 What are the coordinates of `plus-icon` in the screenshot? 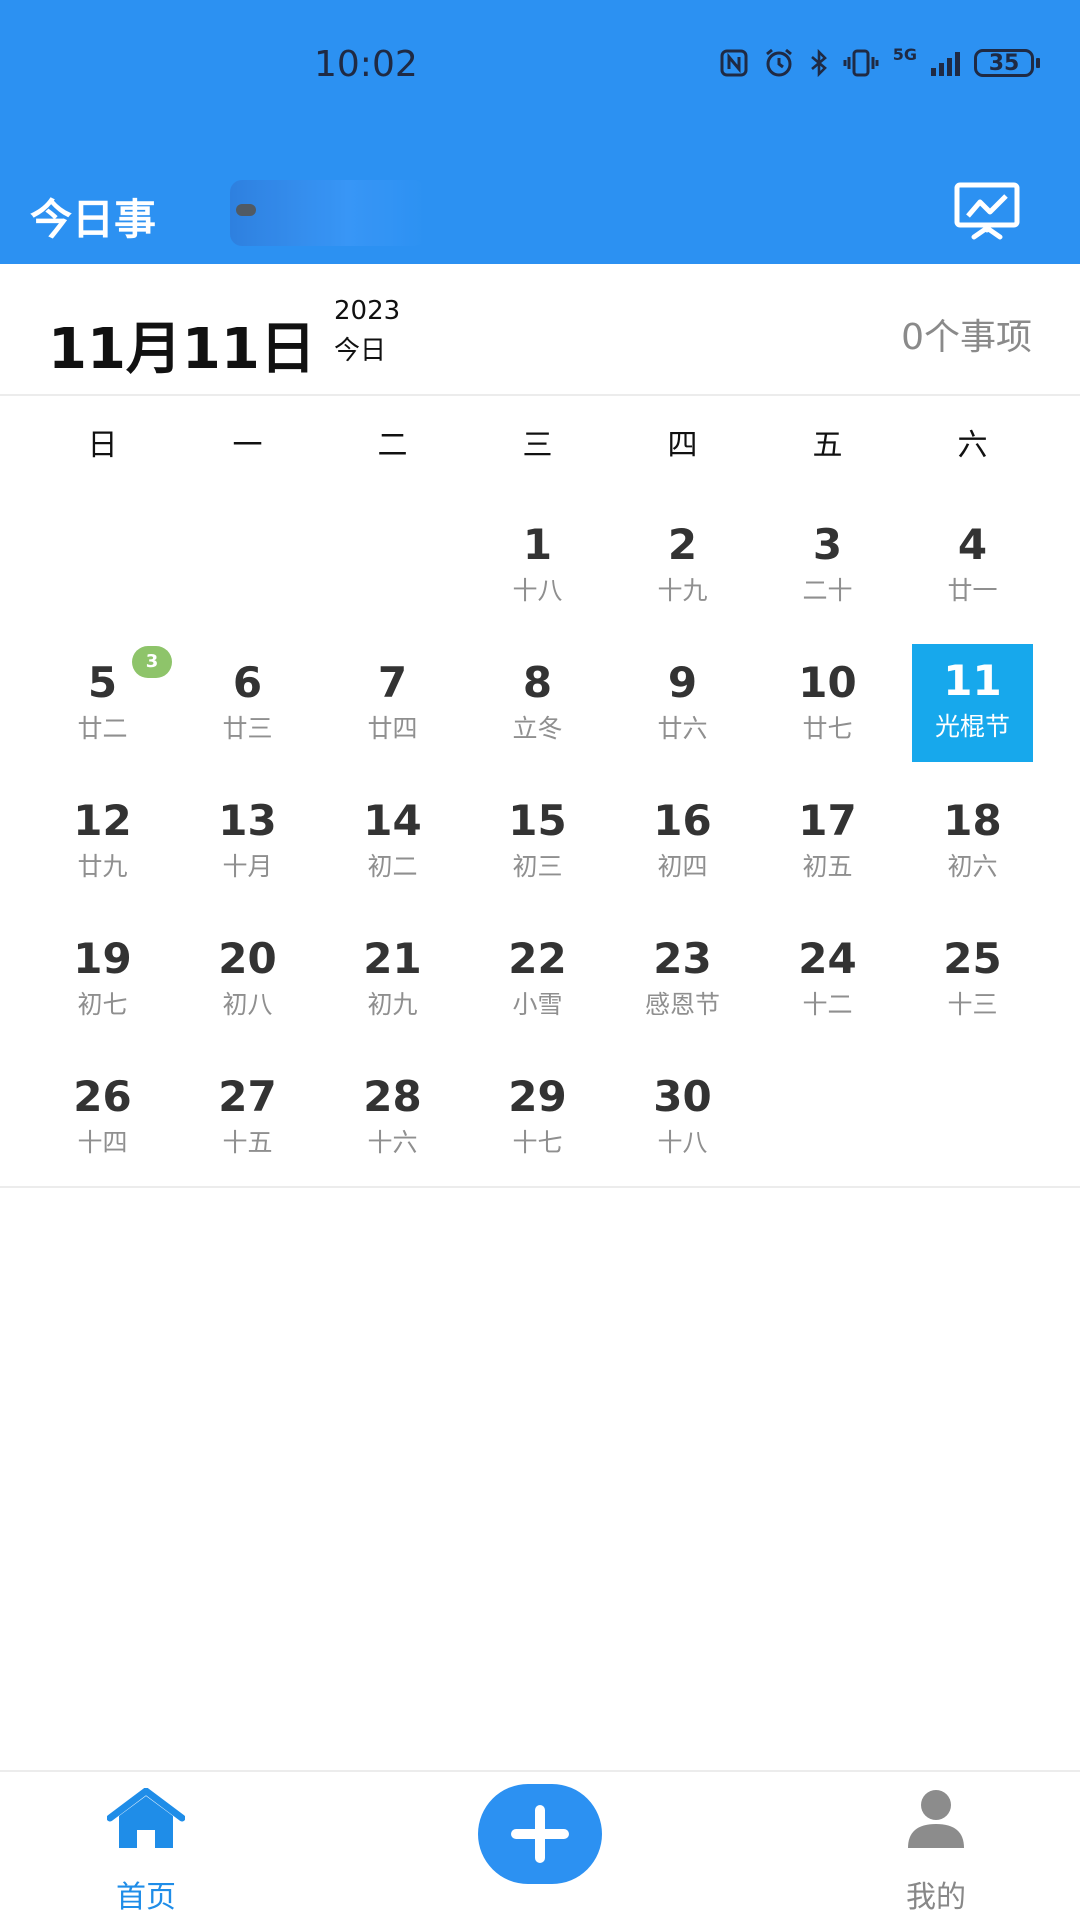 It's located at (540, 1834).